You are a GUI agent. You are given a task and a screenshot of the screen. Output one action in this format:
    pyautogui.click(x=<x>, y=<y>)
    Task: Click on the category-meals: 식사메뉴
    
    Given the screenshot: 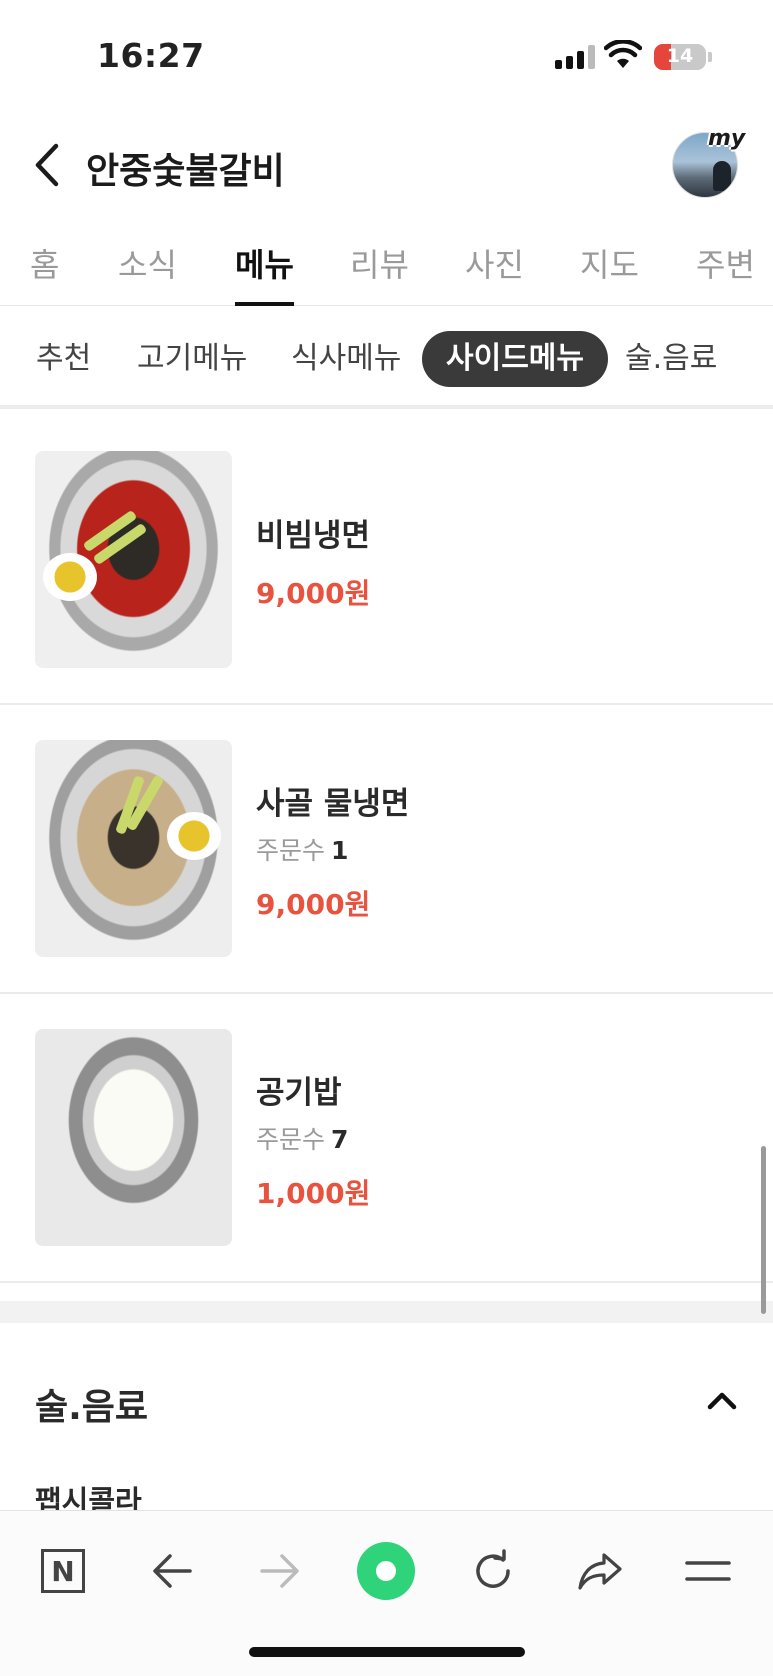 What is the action you would take?
    pyautogui.click(x=346, y=359)
    